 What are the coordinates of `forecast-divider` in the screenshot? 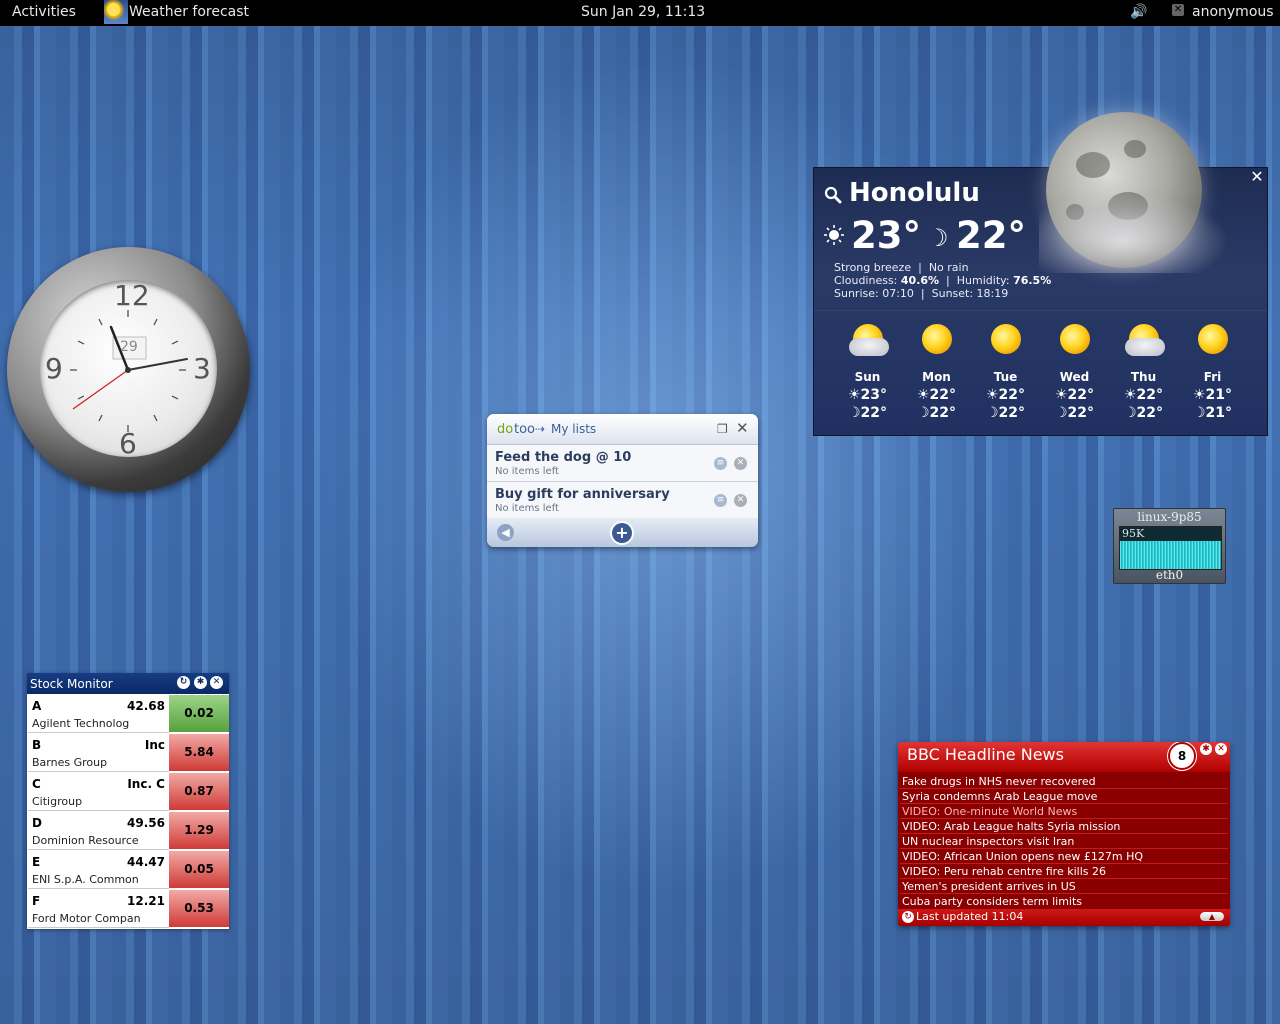 It's located at (1040, 310).